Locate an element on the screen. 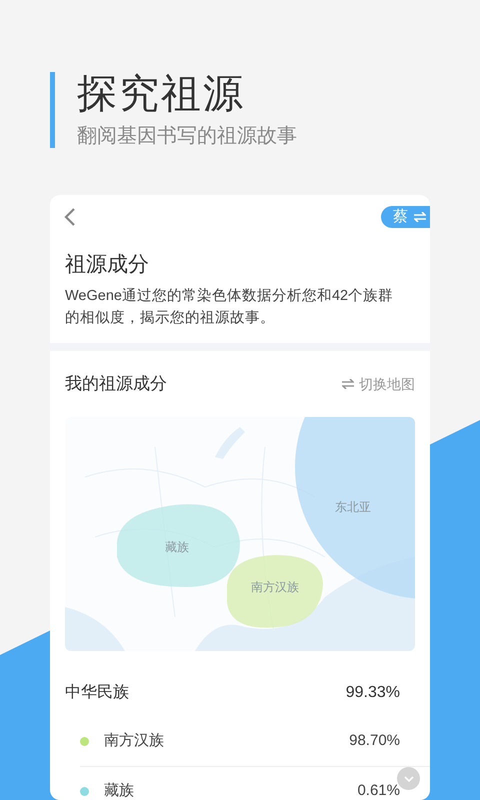  region-label: 南方汉族 is located at coordinates (275, 587).